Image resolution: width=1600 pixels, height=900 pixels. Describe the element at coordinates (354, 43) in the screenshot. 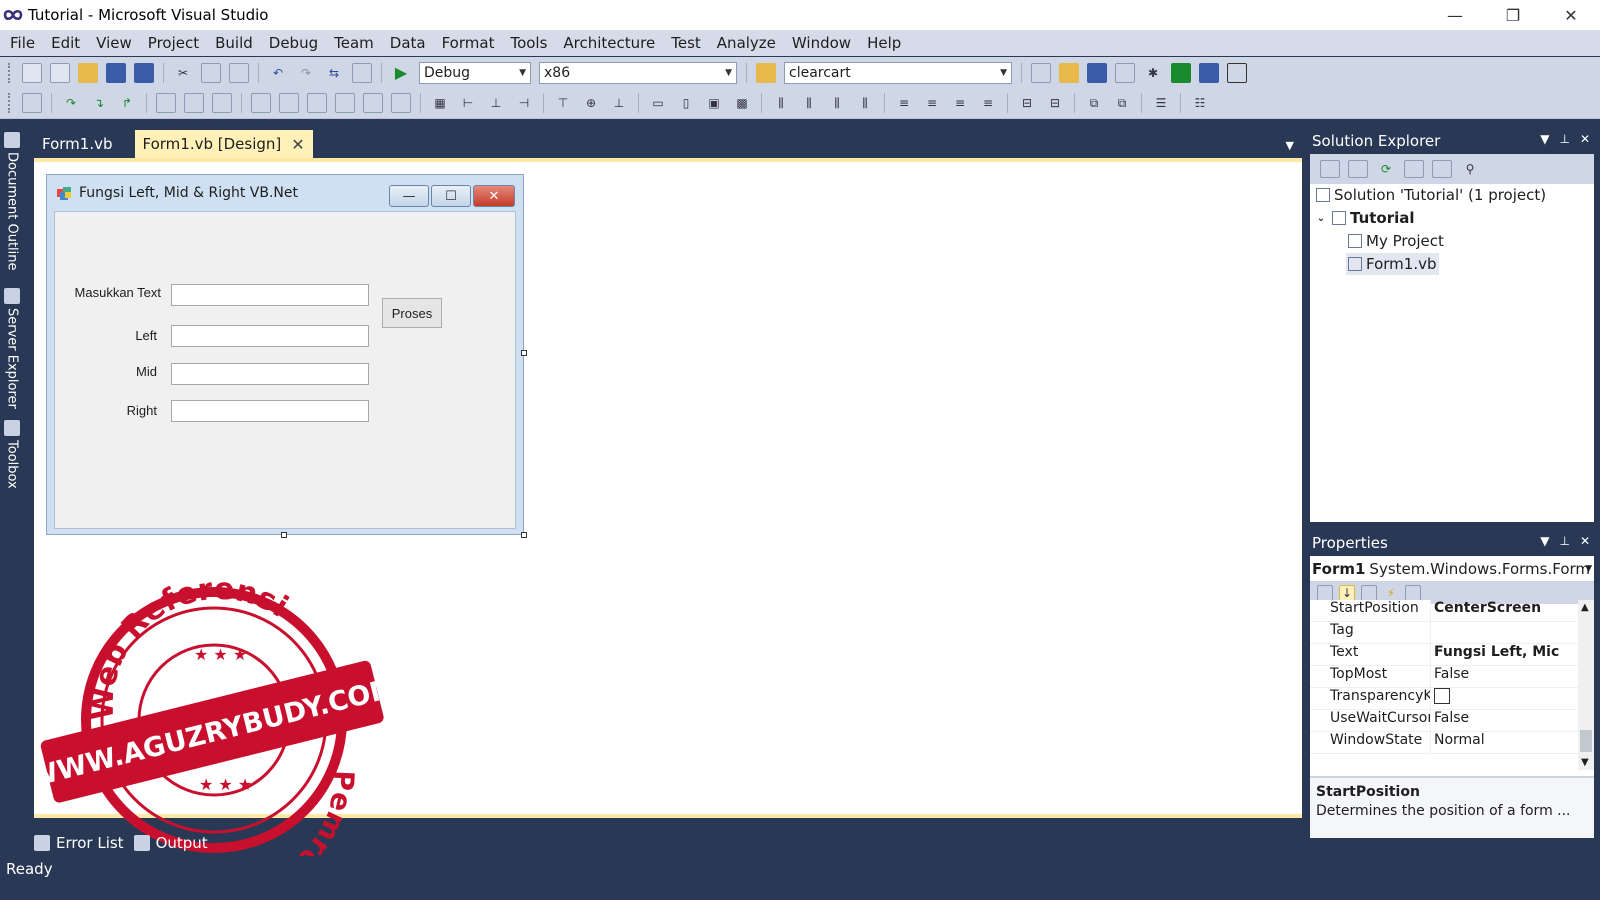

I see `menu-team: Team` at that location.